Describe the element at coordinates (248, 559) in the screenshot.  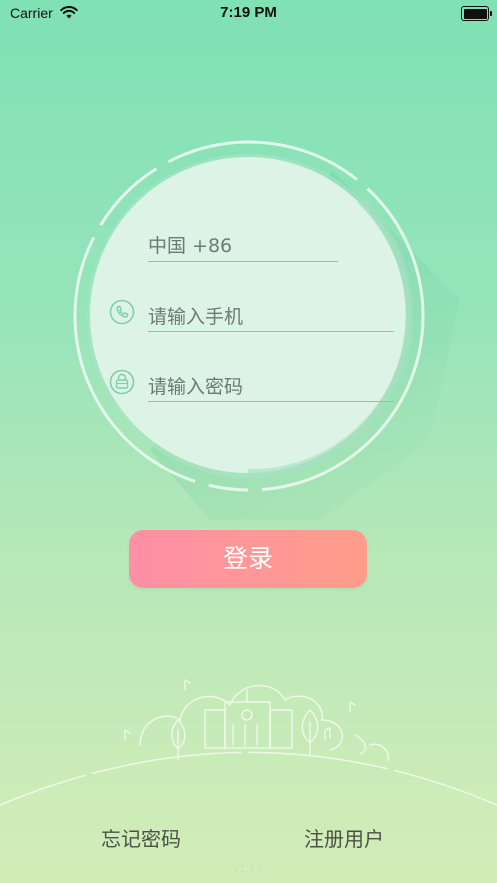
I see `login-button: 登录` at that location.